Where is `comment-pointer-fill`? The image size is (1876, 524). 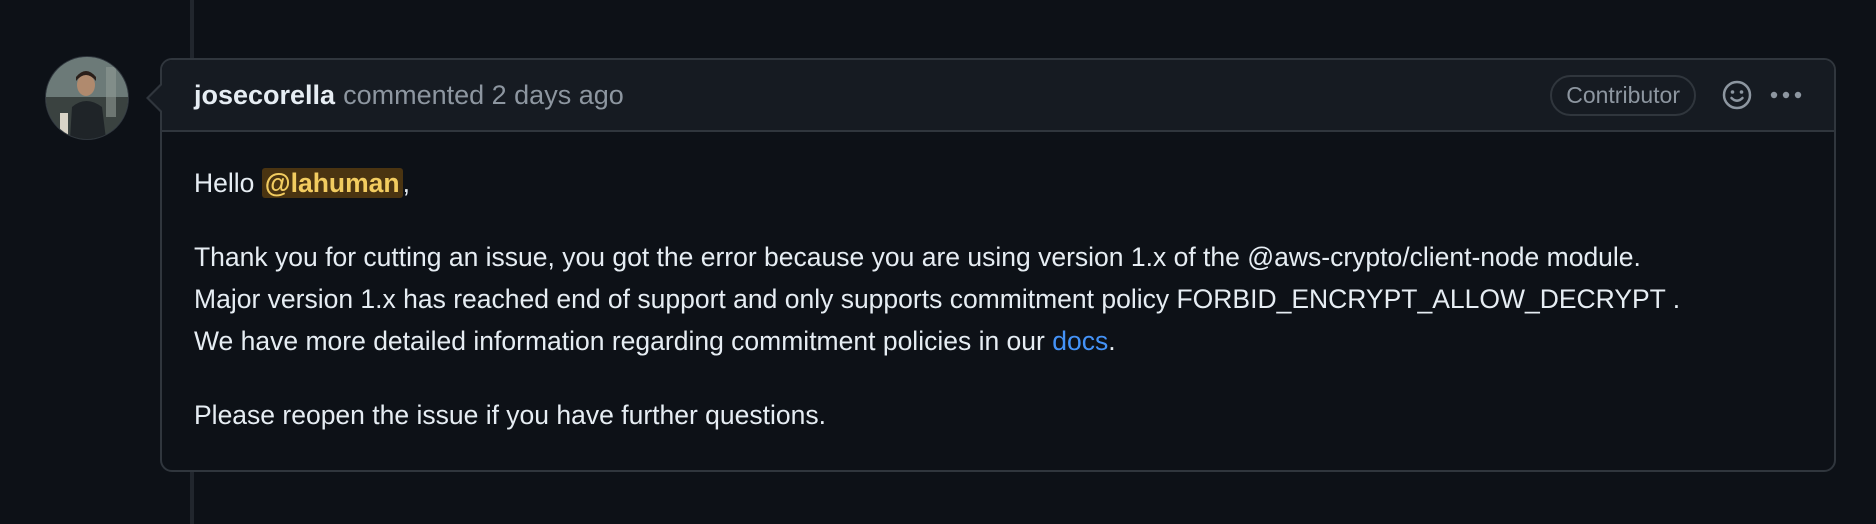
comment-pointer-fill is located at coordinates (156, 98).